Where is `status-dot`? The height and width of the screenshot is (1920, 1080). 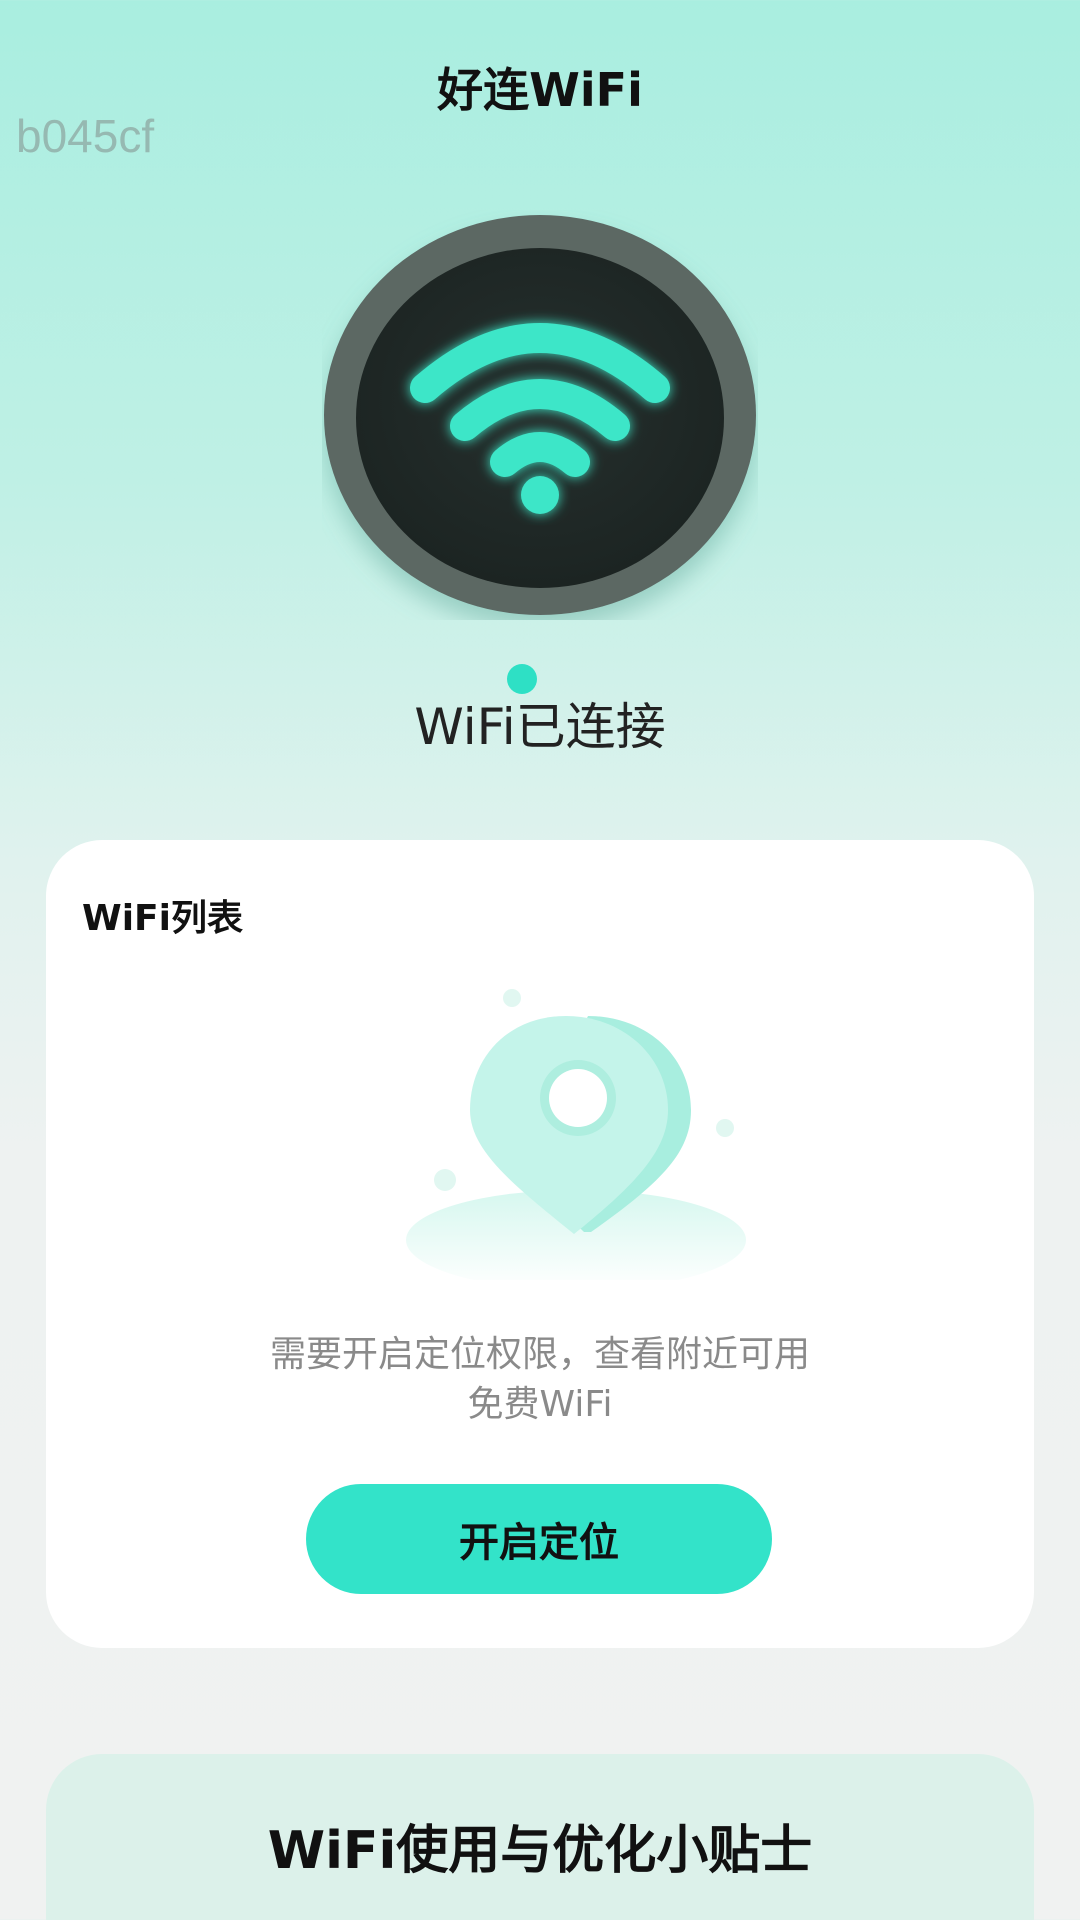 status-dot is located at coordinates (522, 679).